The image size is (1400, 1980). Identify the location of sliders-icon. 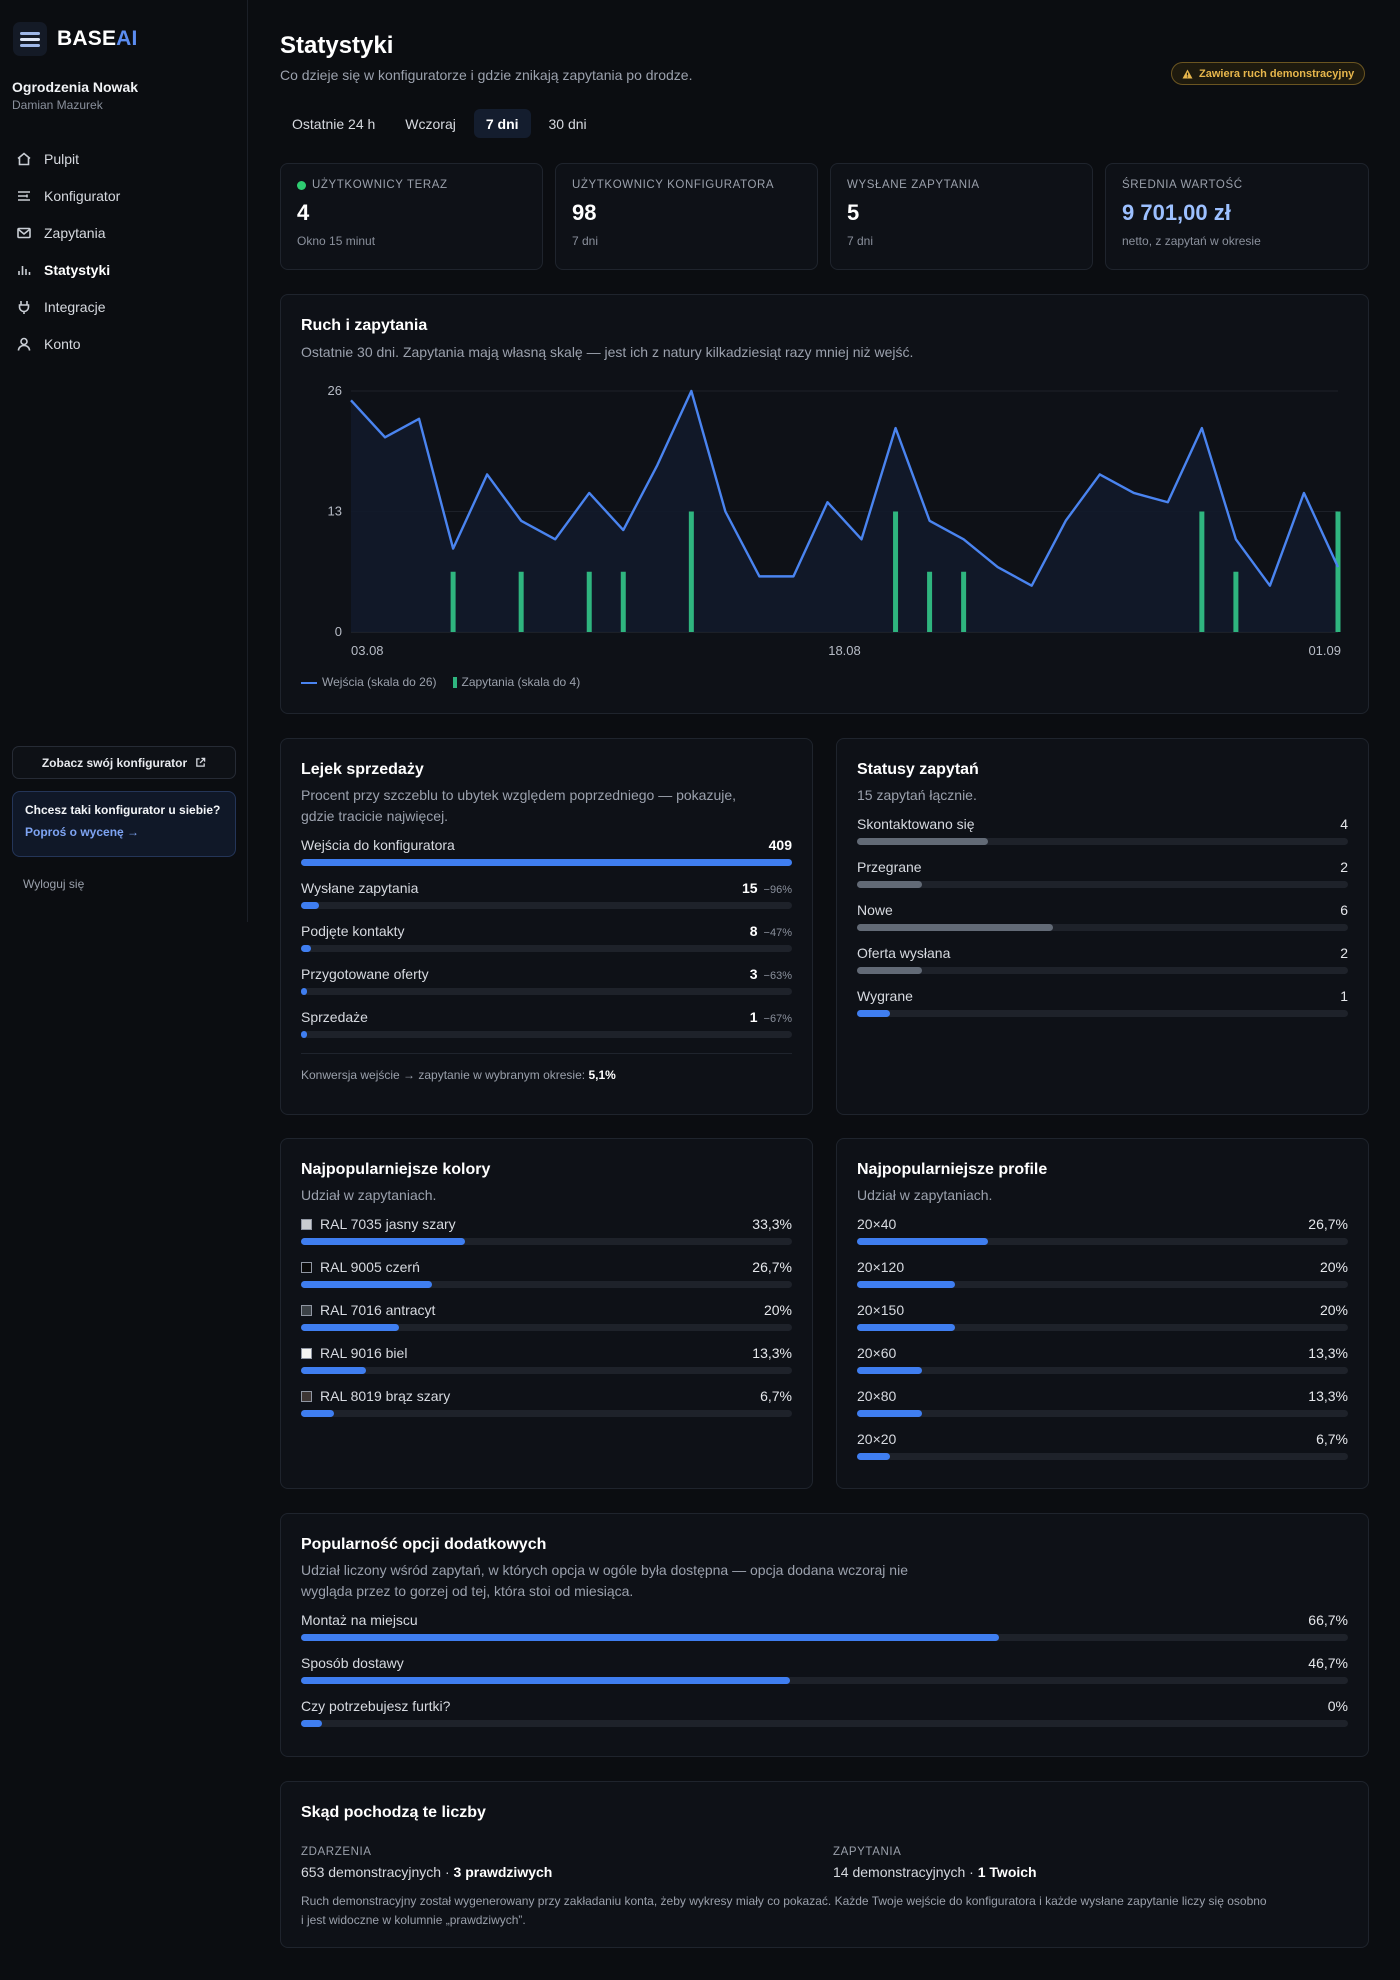
(24, 195).